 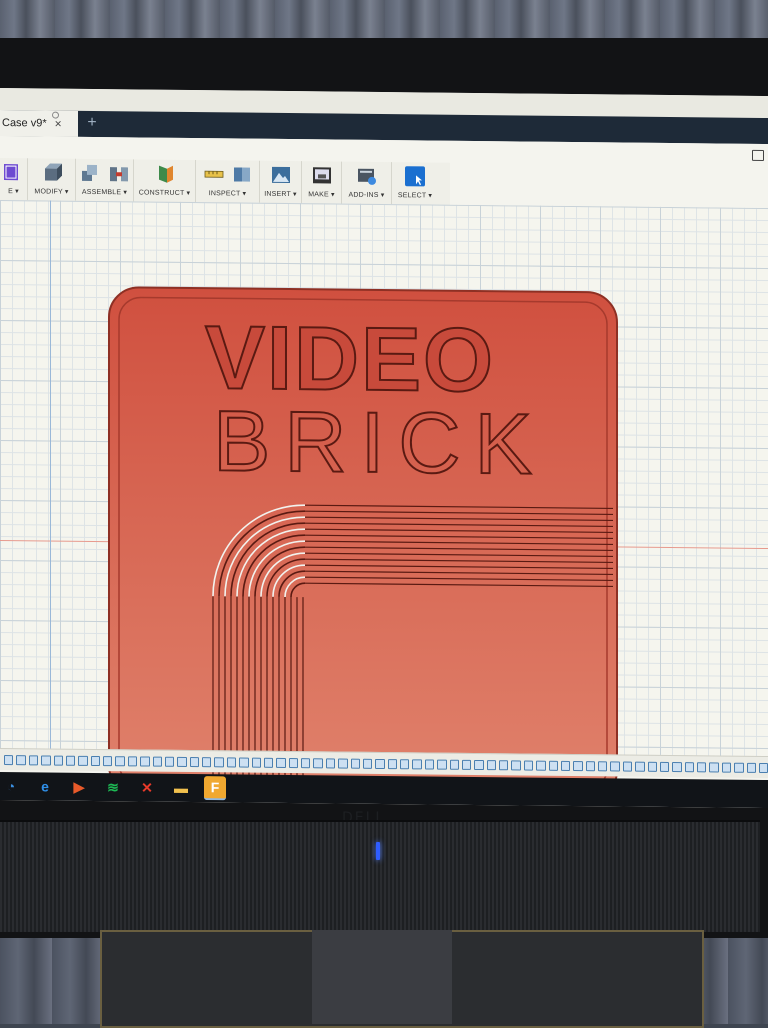 I want to click on fusion-icon: F, so click(x=215, y=788).